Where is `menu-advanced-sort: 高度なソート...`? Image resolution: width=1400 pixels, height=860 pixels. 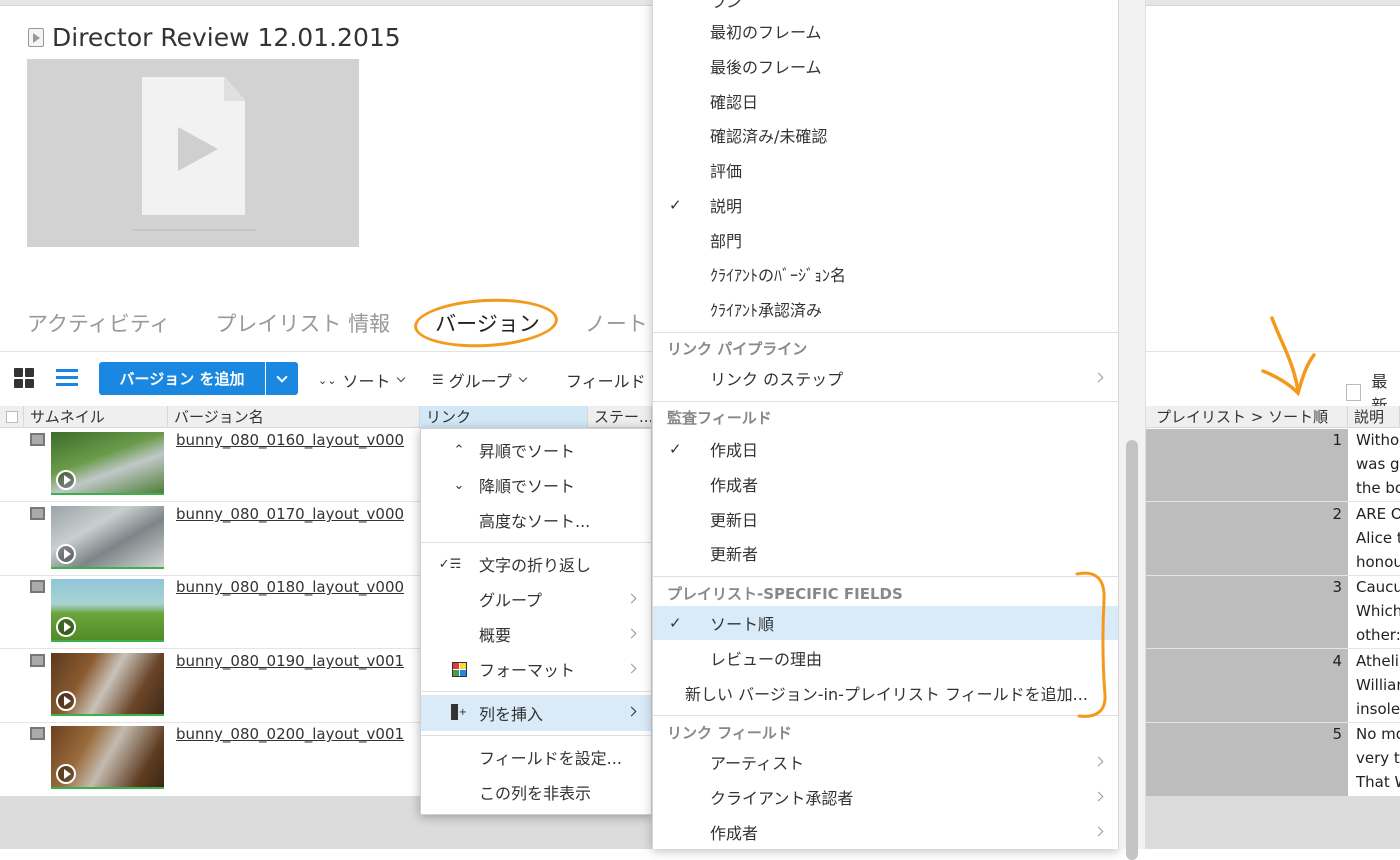 menu-advanced-sort: 高度なソート... is located at coordinates (536, 520).